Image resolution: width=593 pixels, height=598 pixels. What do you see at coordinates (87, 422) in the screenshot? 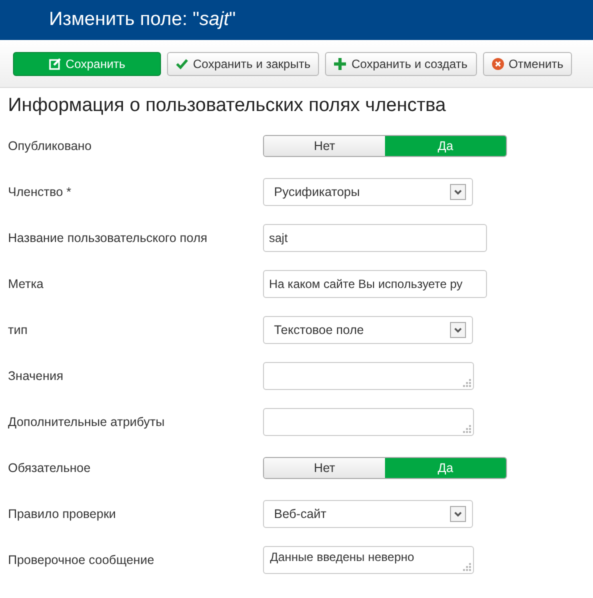
I see `field-label: Дополнительные атрибуты` at bounding box center [87, 422].